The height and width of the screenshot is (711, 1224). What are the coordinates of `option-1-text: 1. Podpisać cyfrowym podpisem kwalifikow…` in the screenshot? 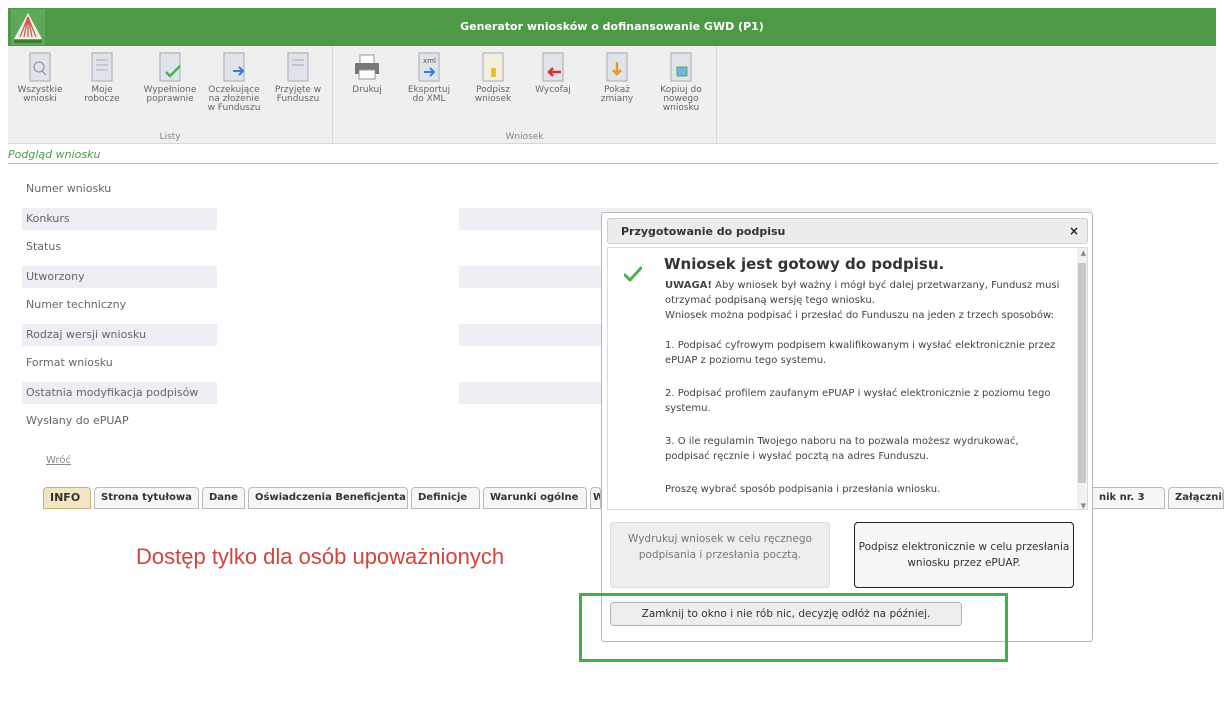 It's located at (860, 353).